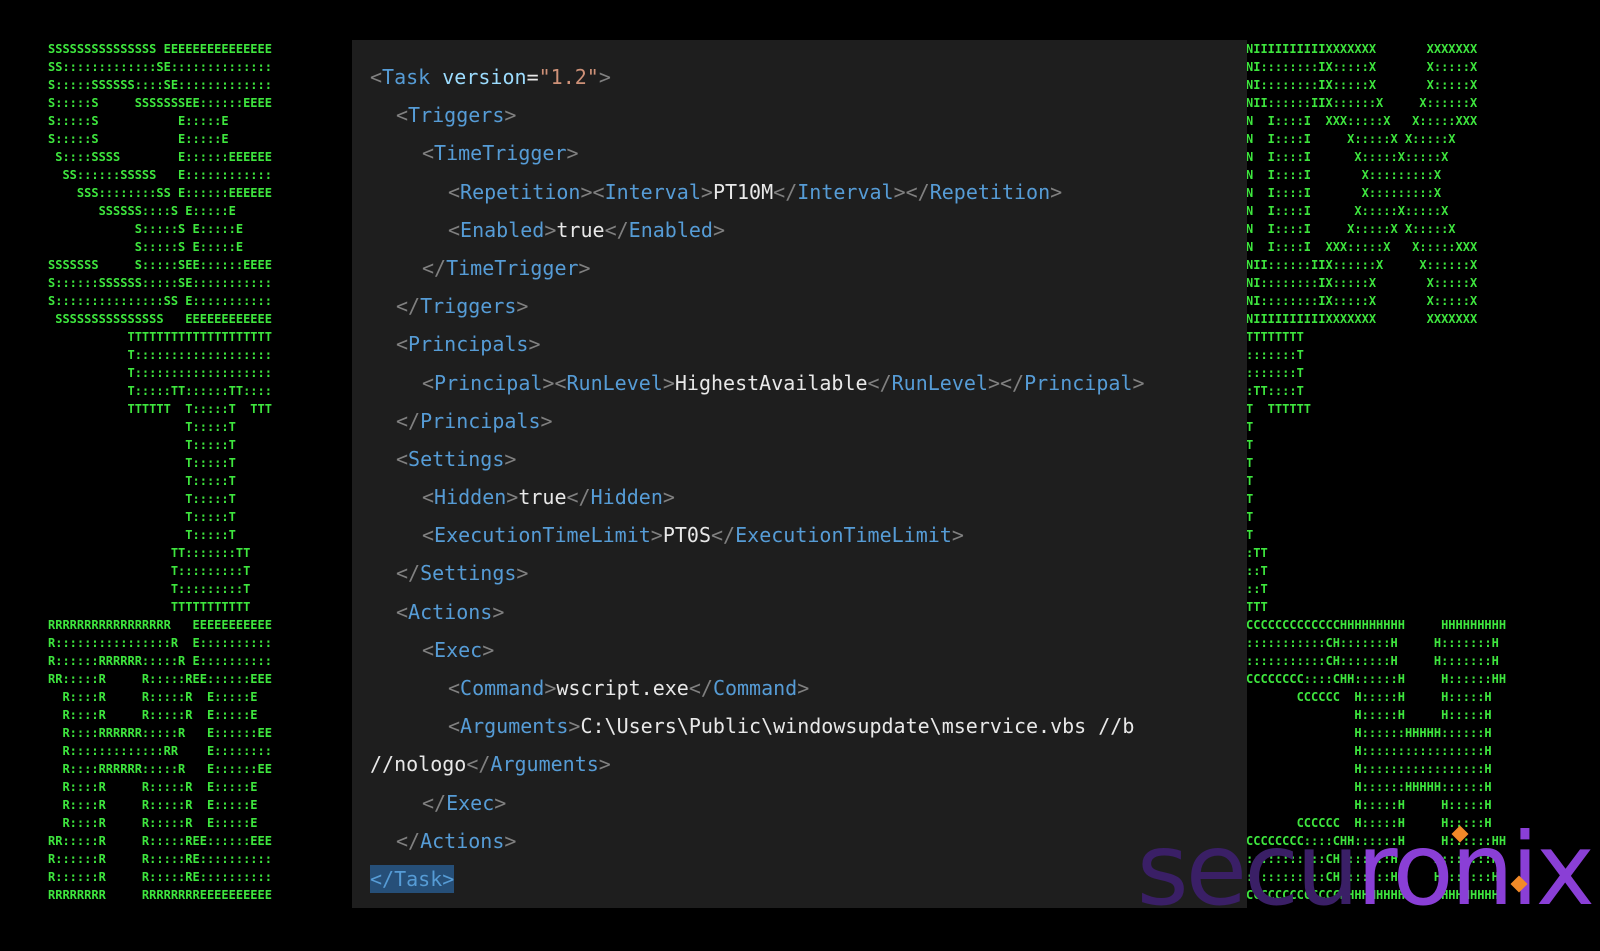  I want to click on brand-logo-dim-part: secu, so click(1248, 869).